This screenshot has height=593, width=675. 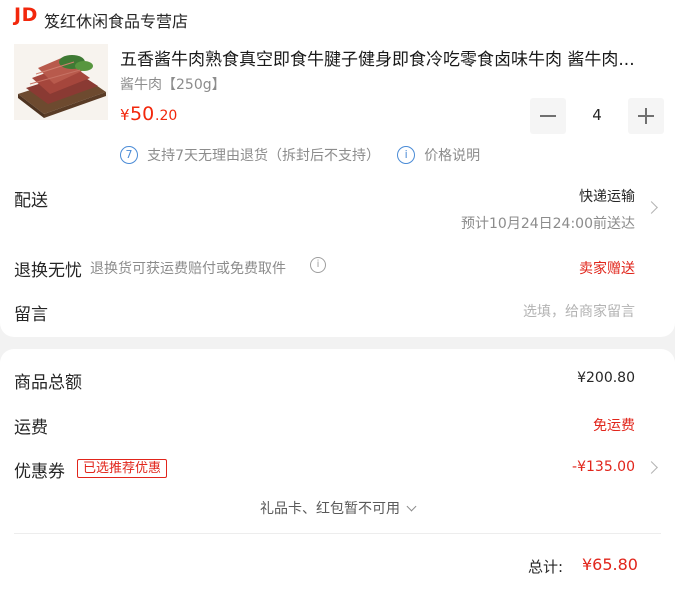 What do you see at coordinates (173, 85) in the screenshot?
I see `product-spec: 酱牛肉【250g】` at bounding box center [173, 85].